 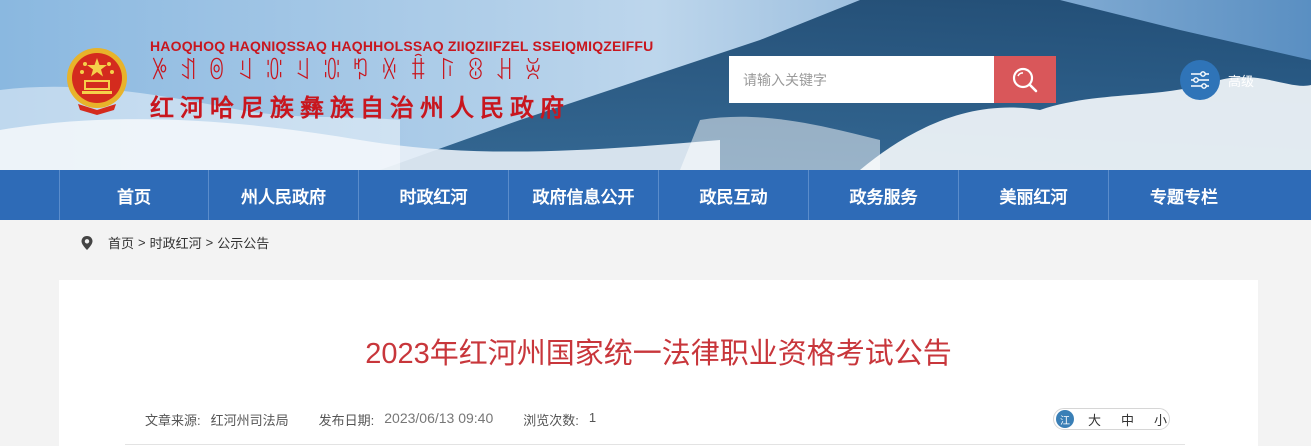 What do you see at coordinates (173, 420) in the screenshot?
I see `source-label: 文章来源:` at bounding box center [173, 420].